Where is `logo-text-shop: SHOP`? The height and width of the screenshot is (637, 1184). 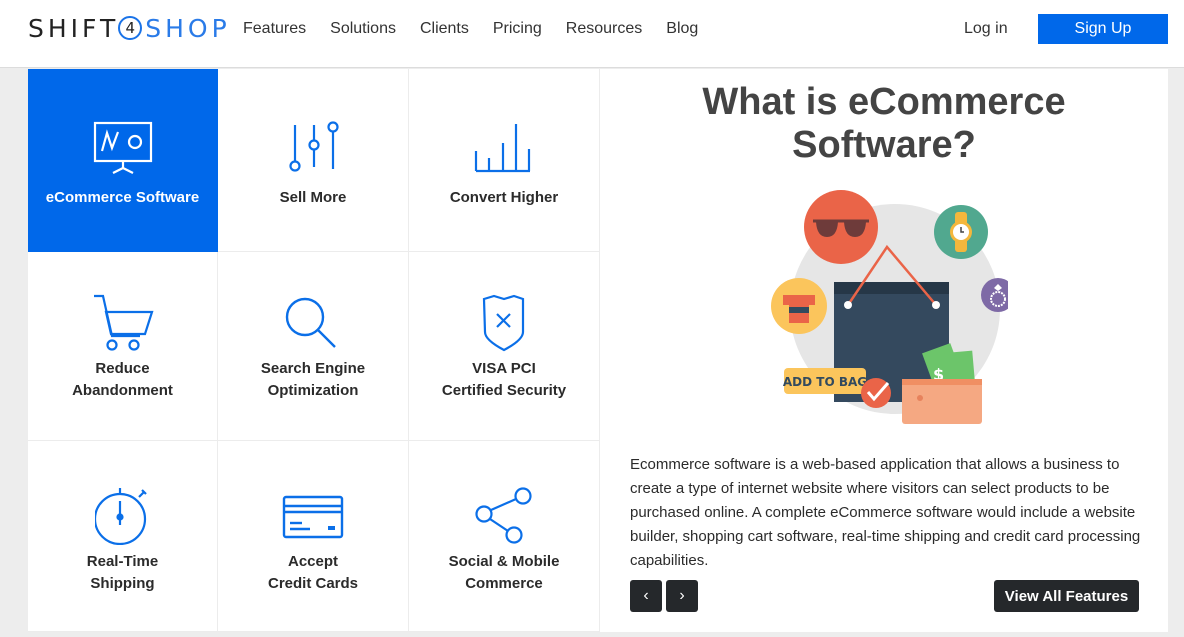 logo-text-shop: SHOP is located at coordinates (188, 28).